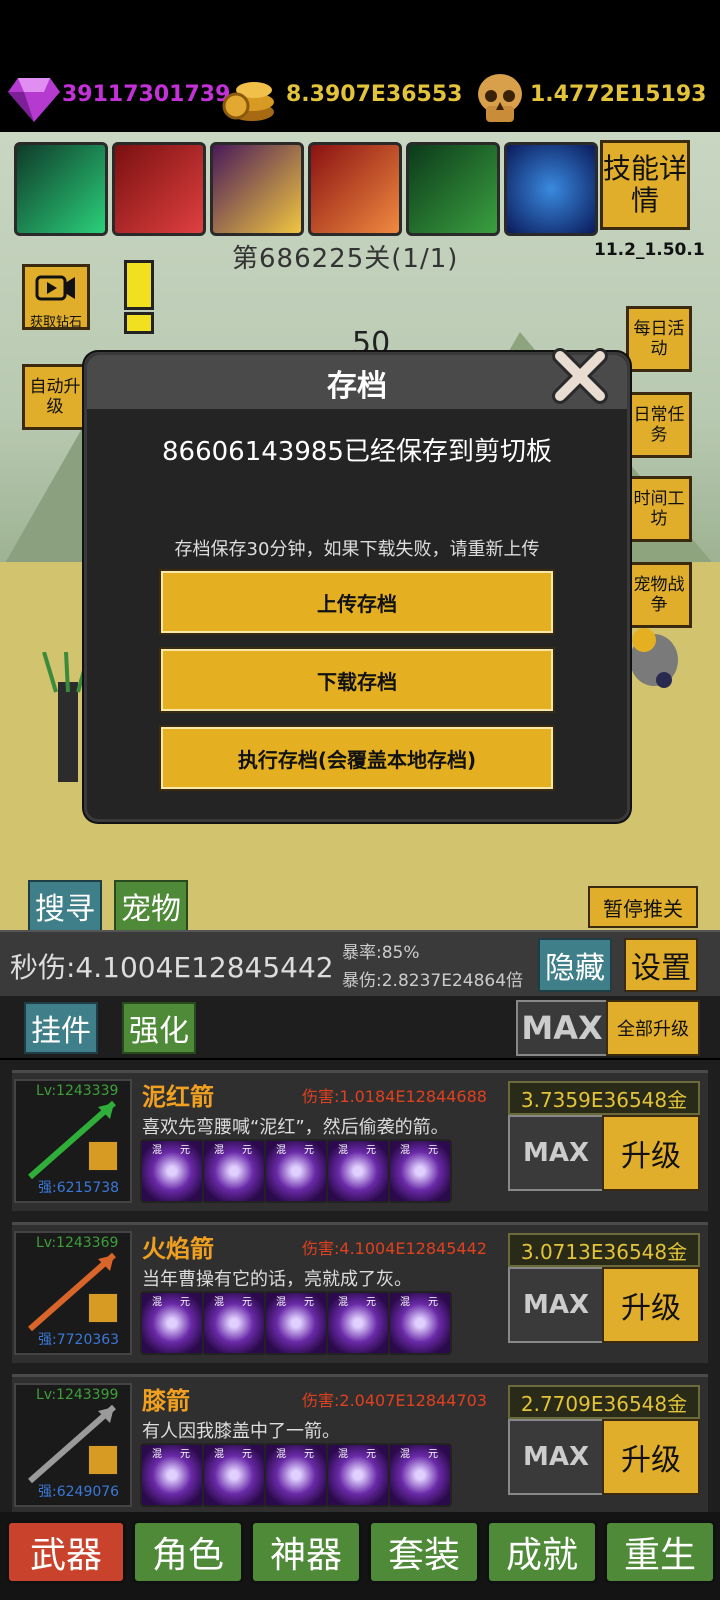 The height and width of the screenshot is (1600, 720). I want to click on tab-rebirth: 重生, so click(660, 1552).